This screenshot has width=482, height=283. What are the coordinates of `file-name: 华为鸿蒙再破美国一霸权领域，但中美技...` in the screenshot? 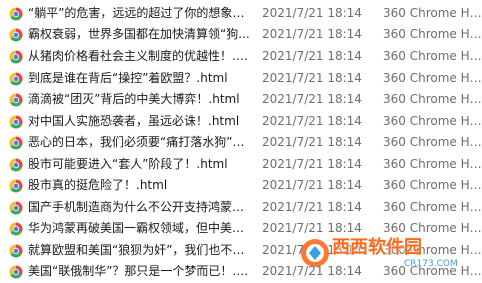 It's located at (139, 228).